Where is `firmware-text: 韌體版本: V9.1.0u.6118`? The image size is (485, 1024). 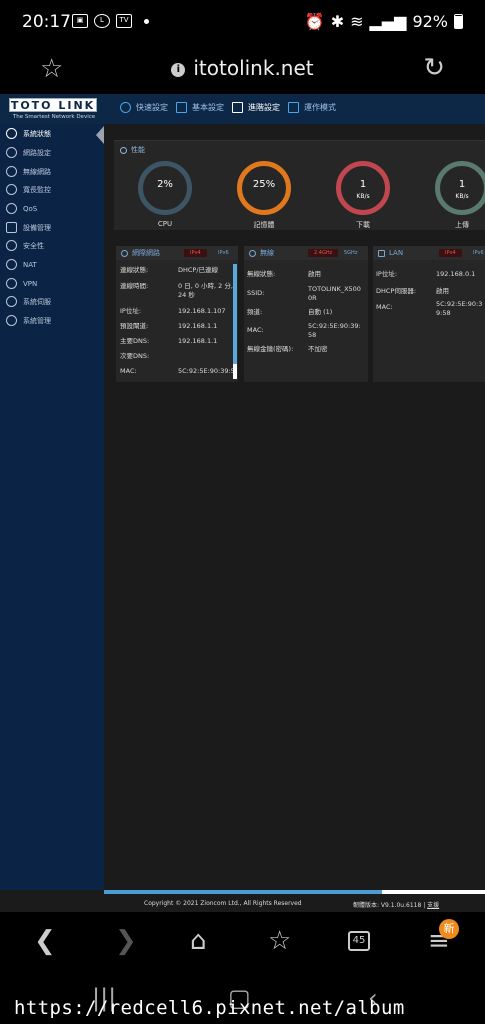
firmware-text: 韌體版本: V9.1.0u.6118 is located at coordinates (387, 905).